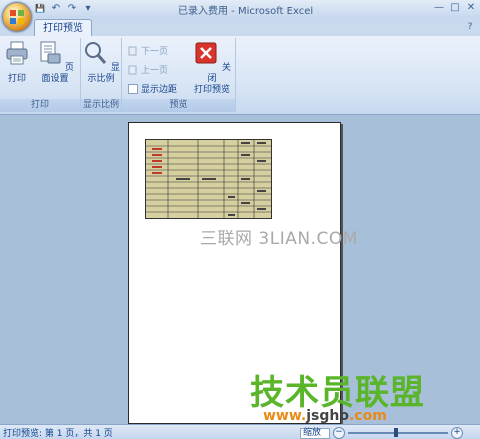 This screenshot has height=439, width=480. Describe the element at coordinates (88, 9) in the screenshot. I see `qat-more-icon: ▾` at that location.